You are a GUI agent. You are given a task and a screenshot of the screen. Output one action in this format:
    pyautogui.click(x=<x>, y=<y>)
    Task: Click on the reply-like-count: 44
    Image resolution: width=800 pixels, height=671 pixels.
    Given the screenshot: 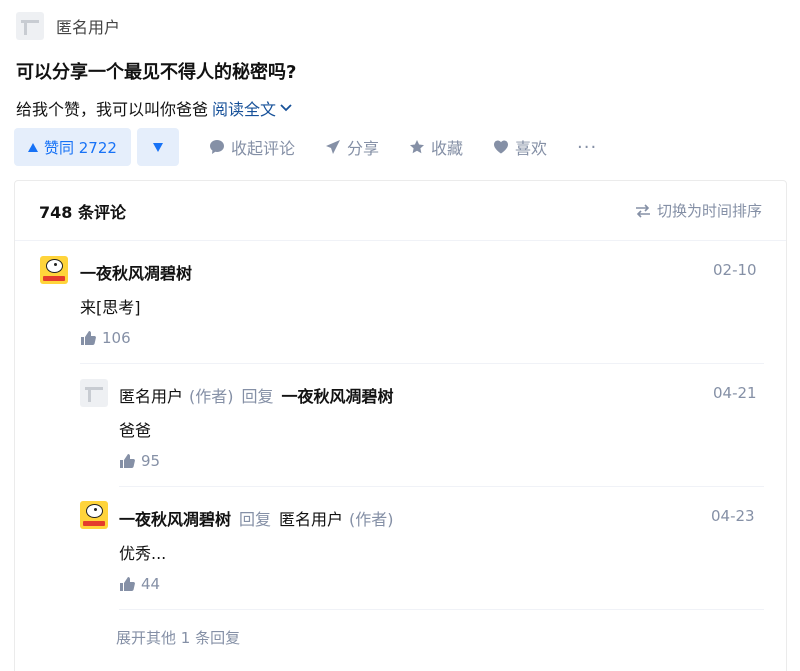 What is the action you would take?
    pyautogui.click(x=151, y=584)
    